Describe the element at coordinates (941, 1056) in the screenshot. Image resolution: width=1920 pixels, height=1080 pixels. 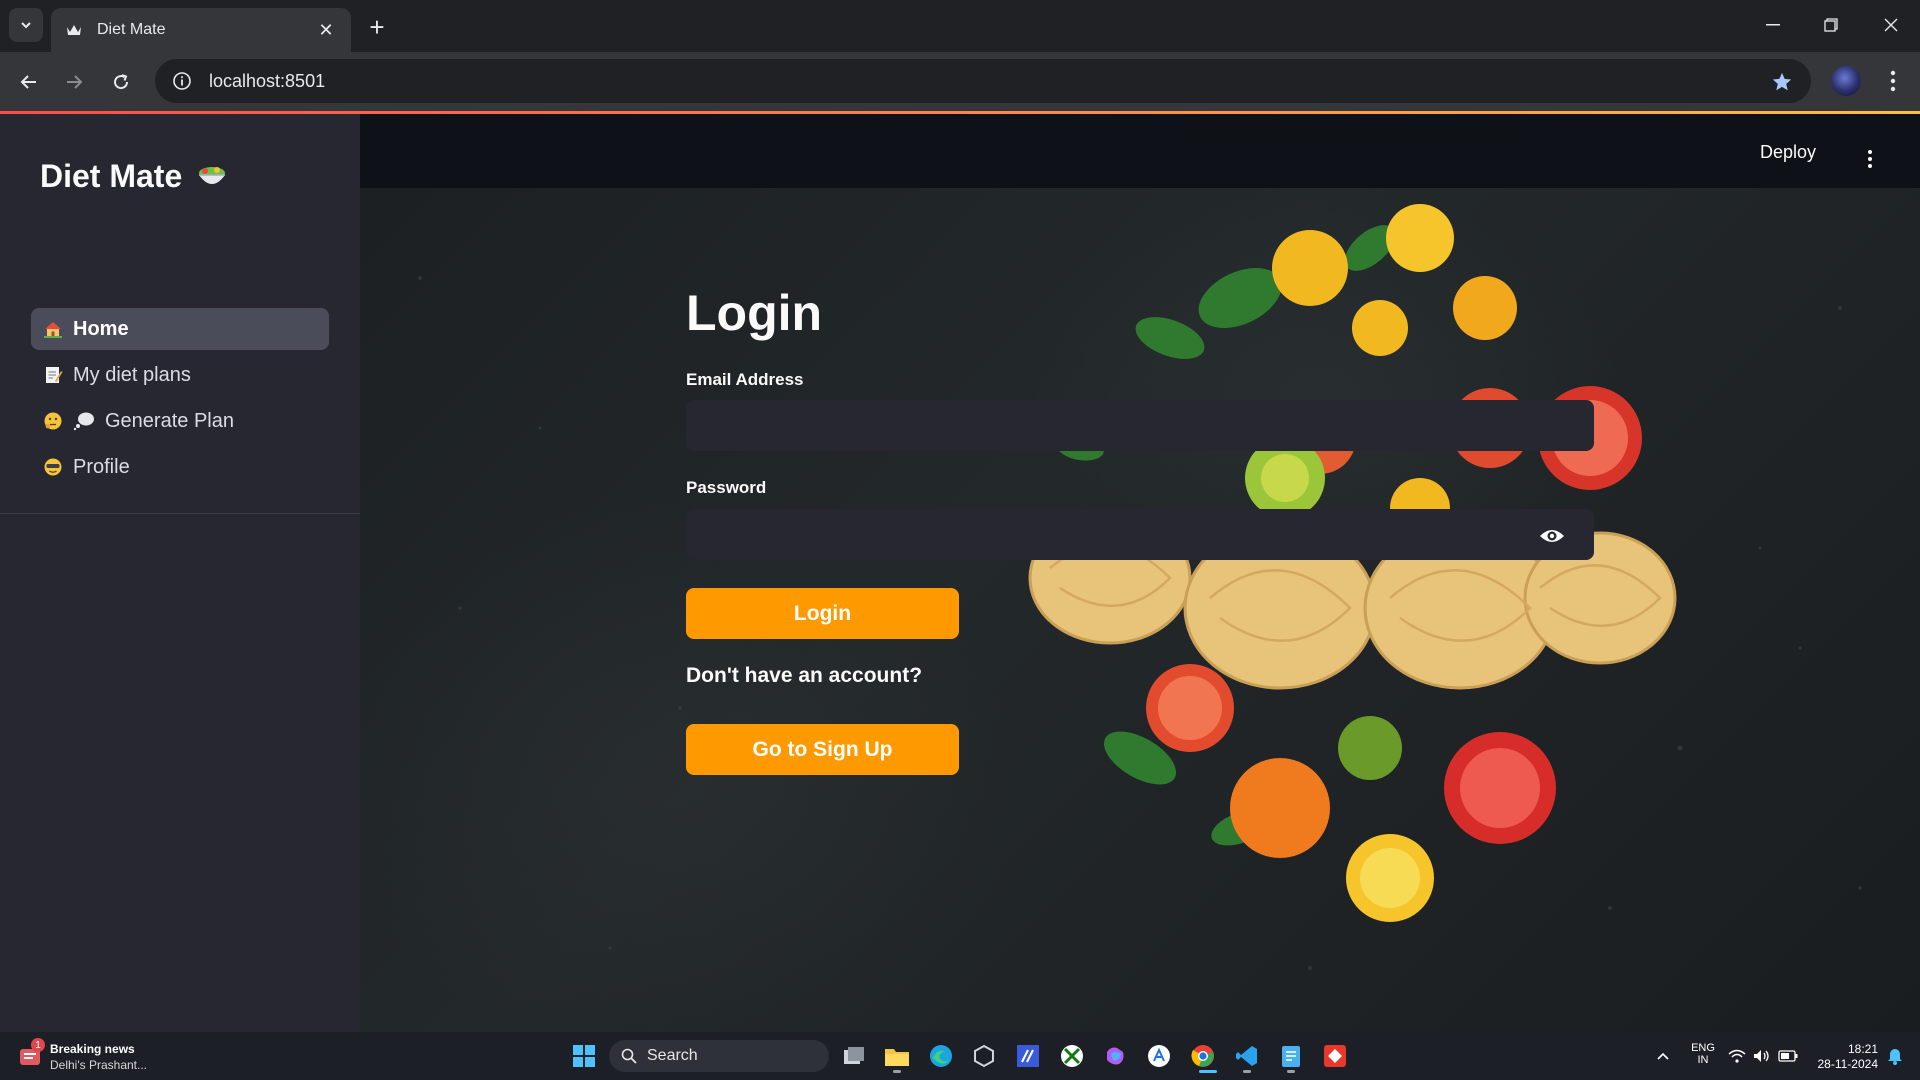
I see `edge-browser-icon` at that location.